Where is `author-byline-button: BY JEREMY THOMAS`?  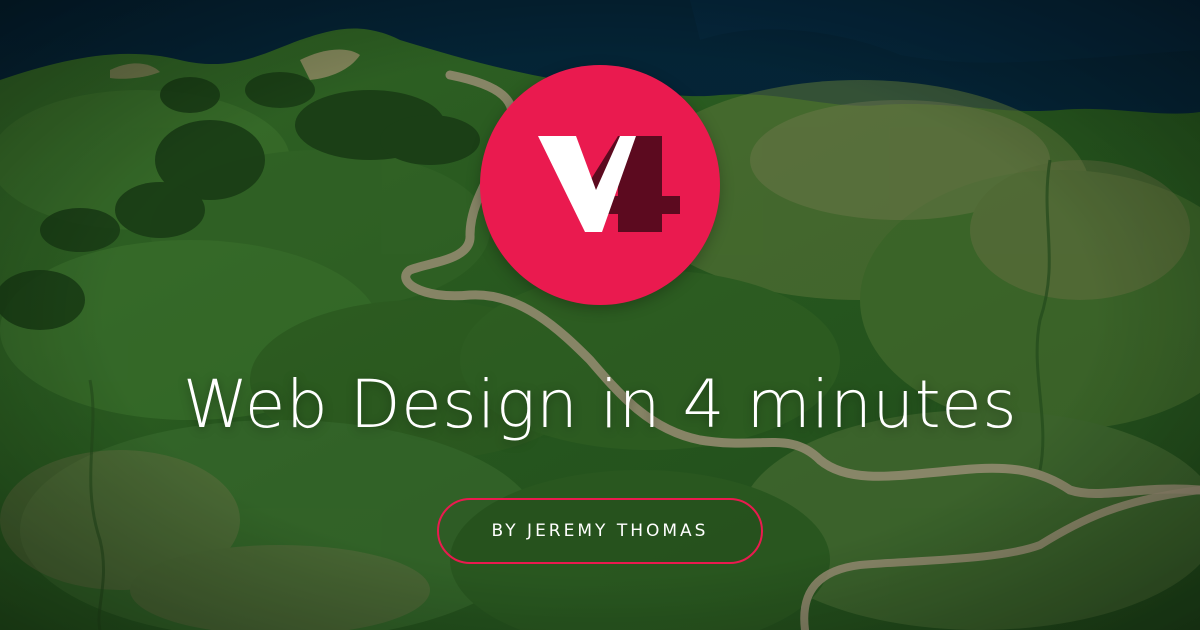 author-byline-button: BY JEREMY THOMAS is located at coordinates (600, 531).